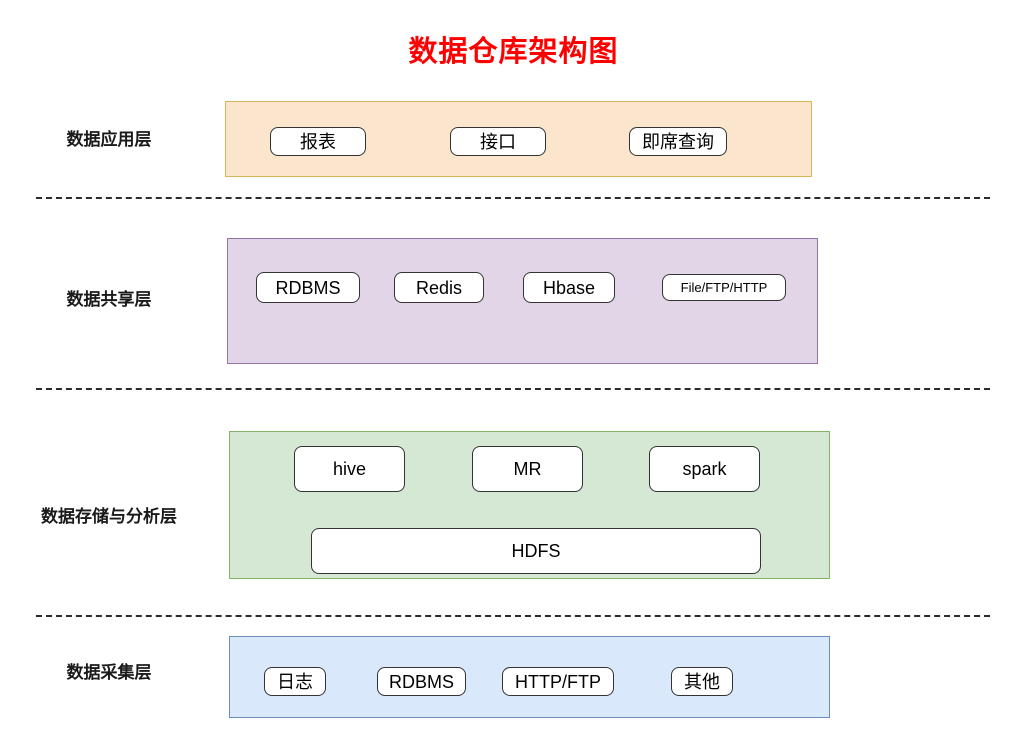 Image resolution: width=1027 pixels, height=749 pixels. I want to click on node-hdfs: HDFS, so click(536, 551).